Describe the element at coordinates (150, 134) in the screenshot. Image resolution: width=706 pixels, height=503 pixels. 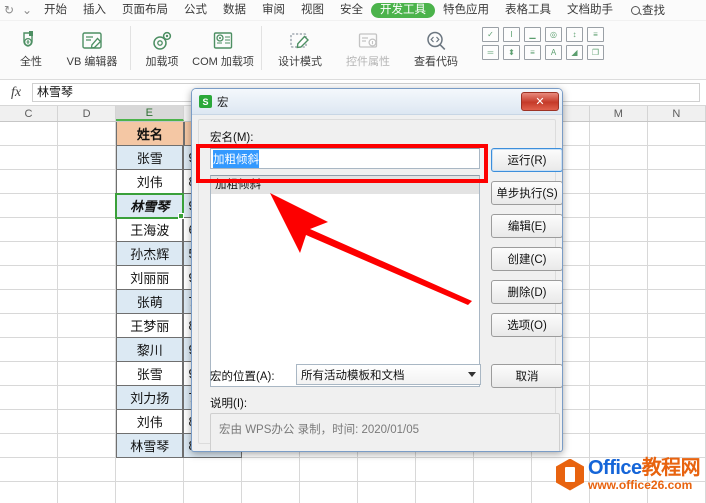
I see `table-header-name: 姓名` at that location.